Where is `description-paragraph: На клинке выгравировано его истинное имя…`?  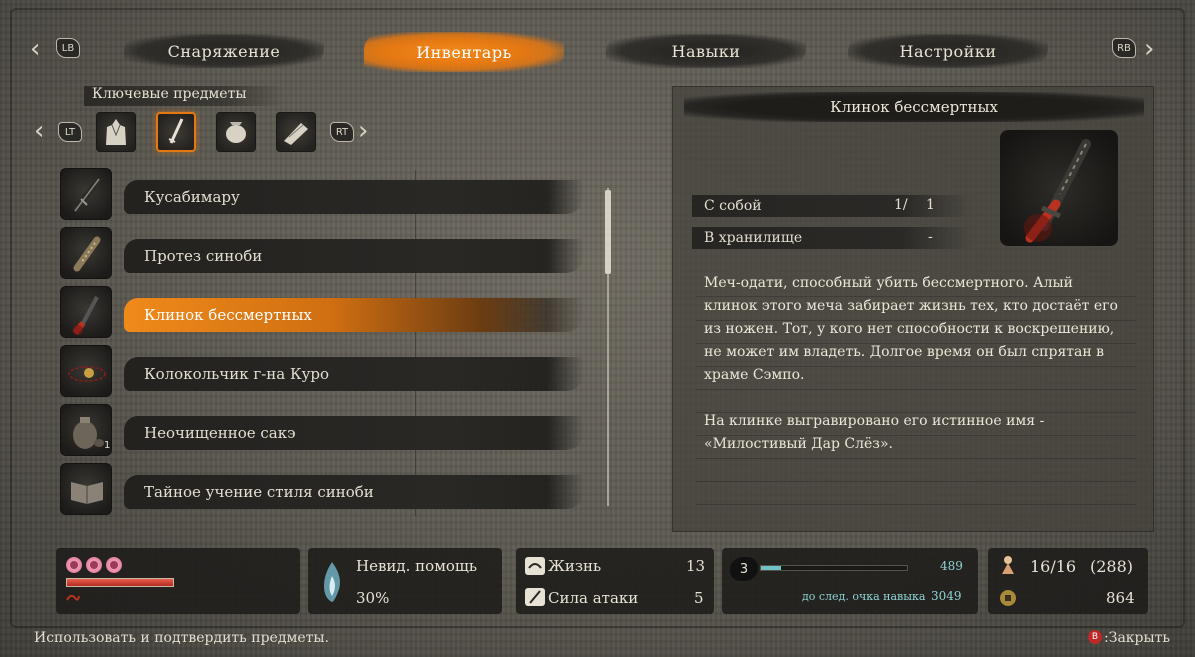
description-paragraph: На клинке выгравировано его истинное имя… is located at coordinates (874, 432).